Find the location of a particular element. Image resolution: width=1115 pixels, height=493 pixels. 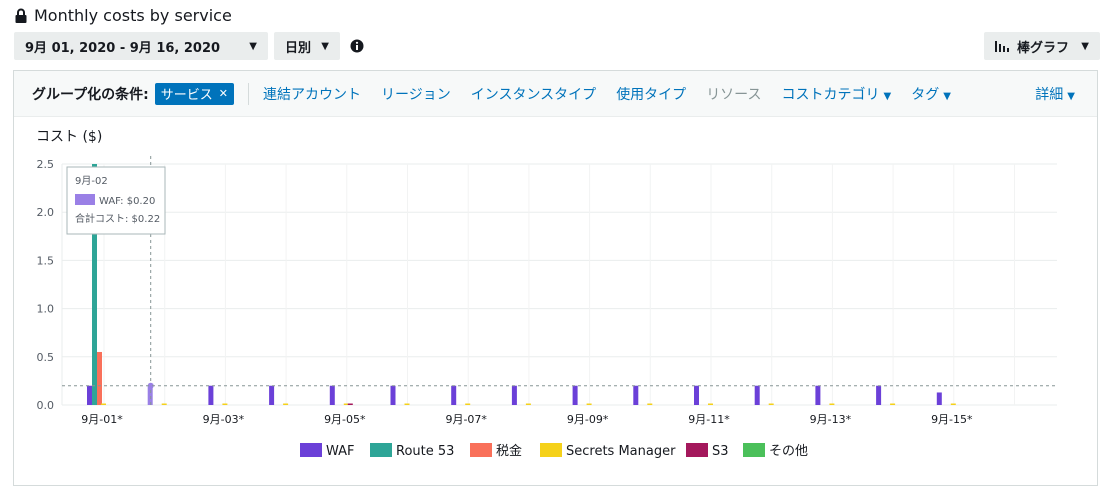

more-dropdown: 詳細 ▼ is located at coordinates (1055, 93).